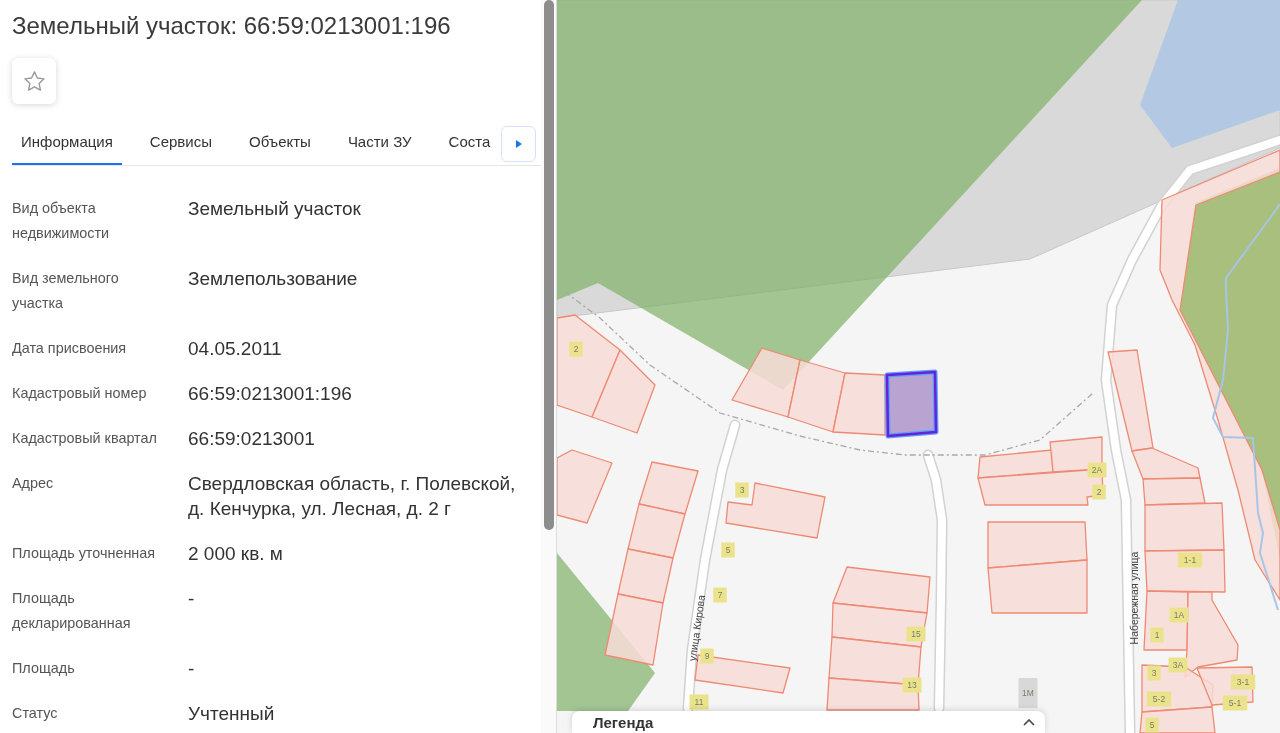  I want to click on field-value: 04.05.2011, so click(235, 349).